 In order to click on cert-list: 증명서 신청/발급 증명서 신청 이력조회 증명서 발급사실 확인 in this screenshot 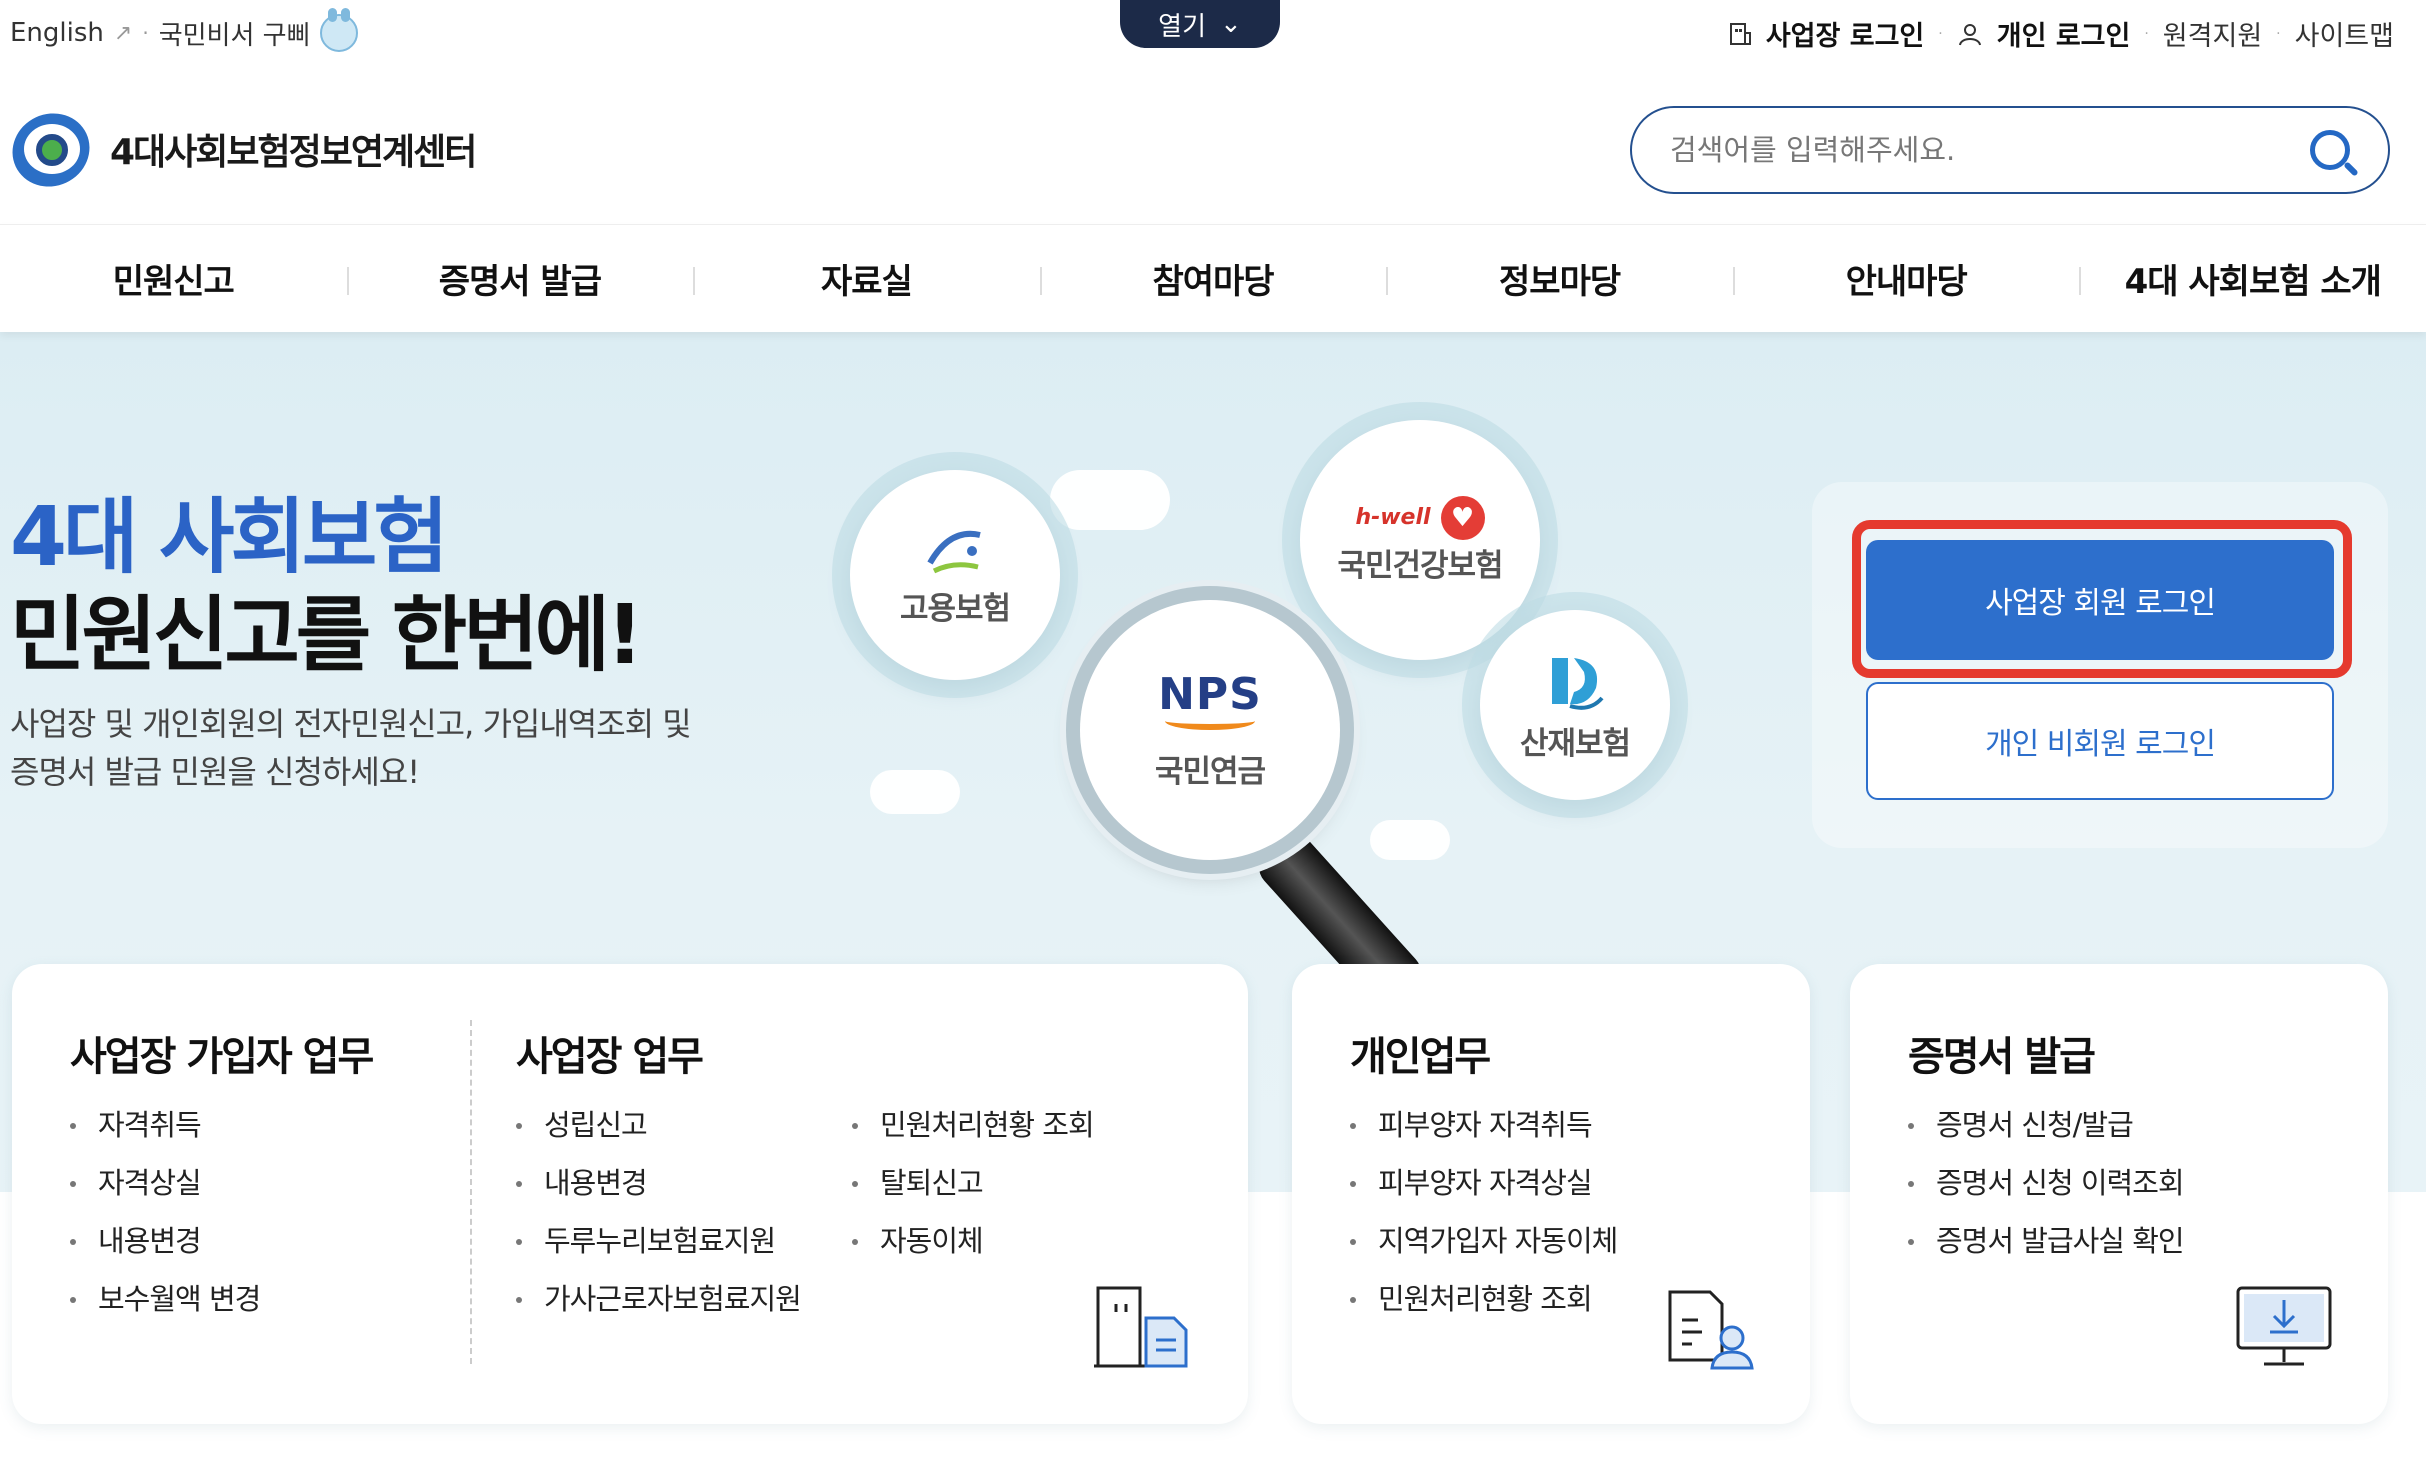, I will do `click(2045, 1183)`.